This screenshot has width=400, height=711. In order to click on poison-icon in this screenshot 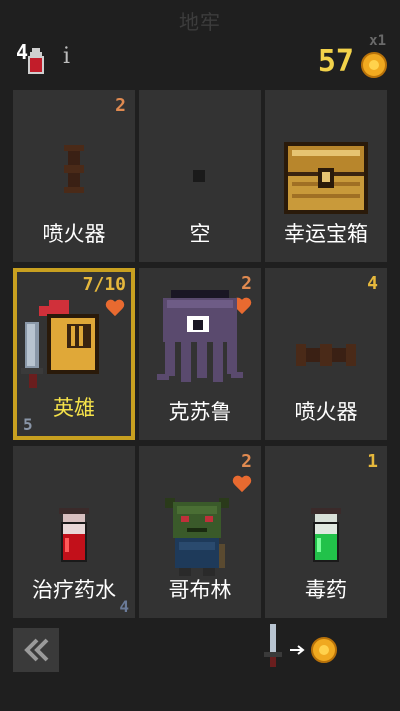, I will do `click(326, 535)`.